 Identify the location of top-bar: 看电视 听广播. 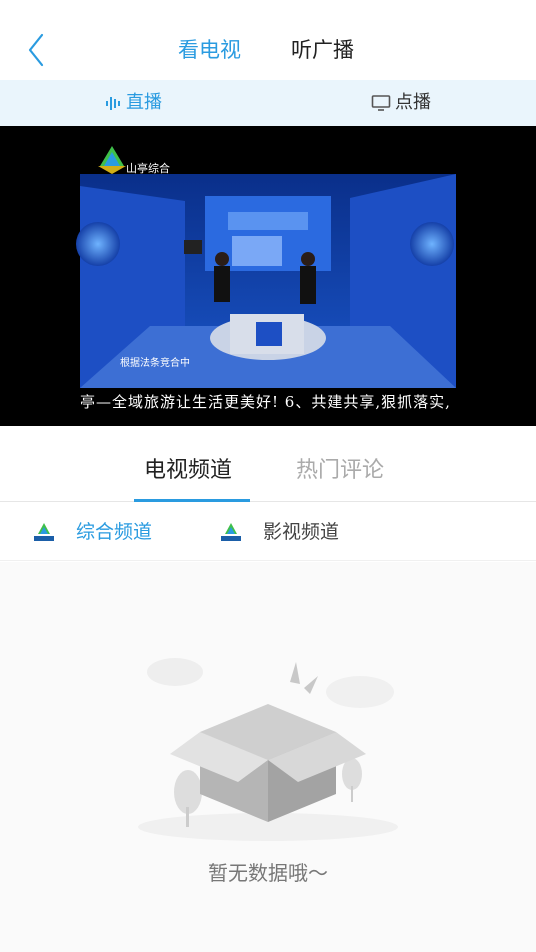
(268, 40).